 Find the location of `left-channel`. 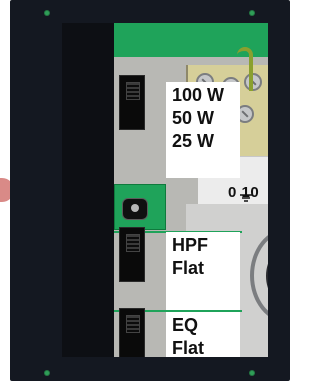

left-channel is located at coordinates (88, 190).